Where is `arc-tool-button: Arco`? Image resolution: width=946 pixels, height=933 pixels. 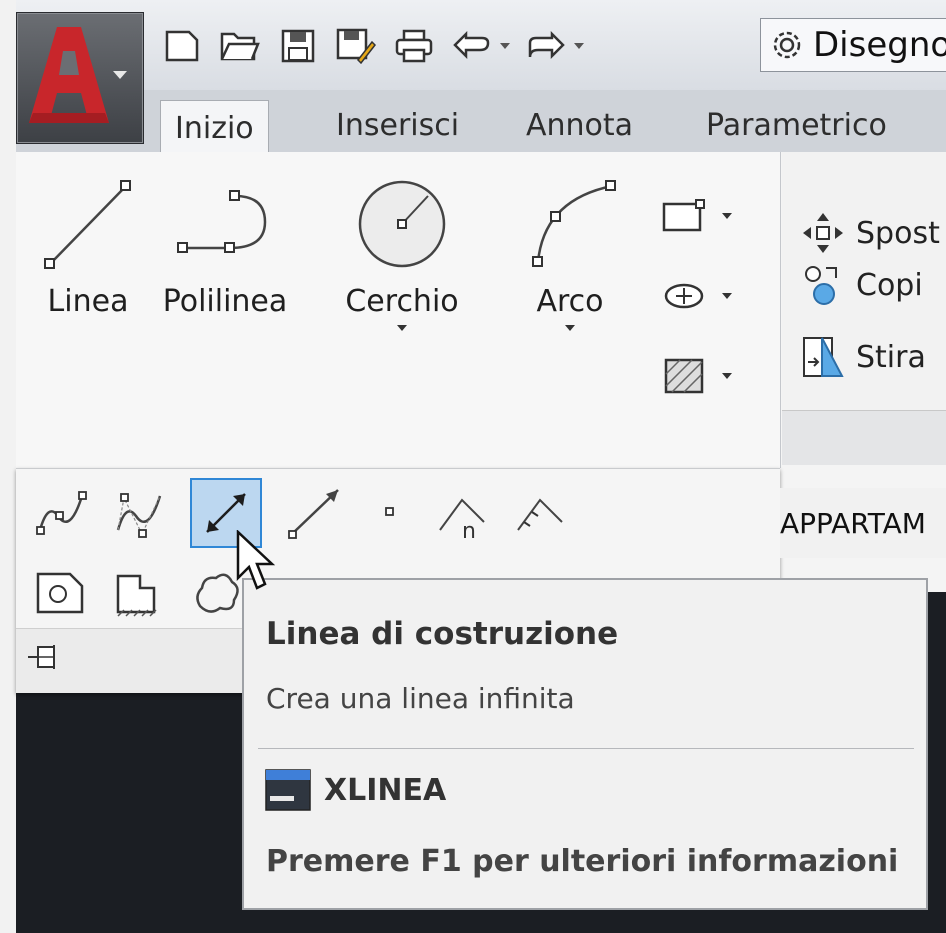
arc-tool-button: Arco is located at coordinates (570, 253).